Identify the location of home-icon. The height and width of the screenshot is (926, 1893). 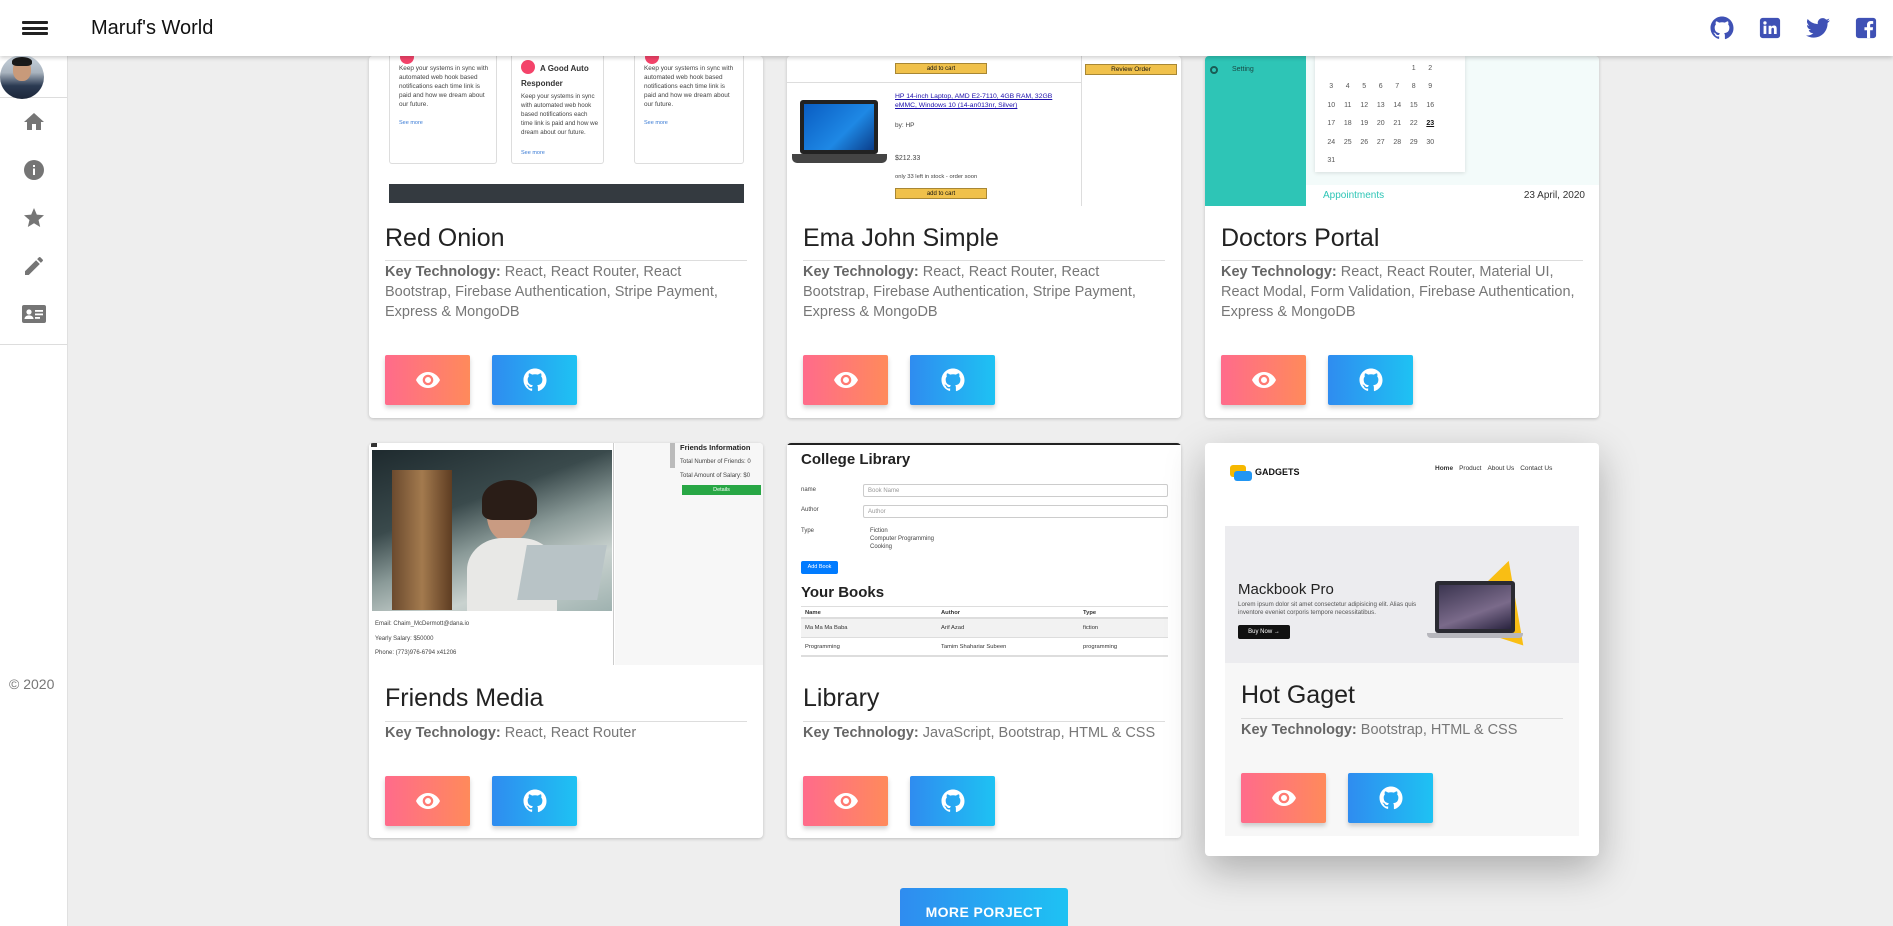
(33, 121).